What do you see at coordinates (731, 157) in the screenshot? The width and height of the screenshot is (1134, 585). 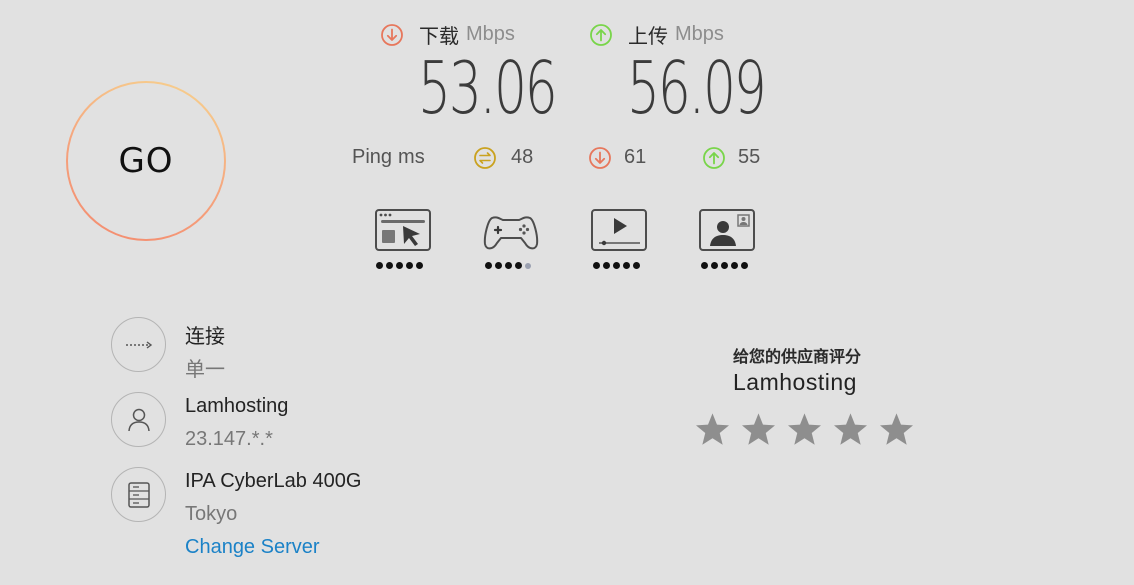 I see `ping-upload: 55` at bounding box center [731, 157].